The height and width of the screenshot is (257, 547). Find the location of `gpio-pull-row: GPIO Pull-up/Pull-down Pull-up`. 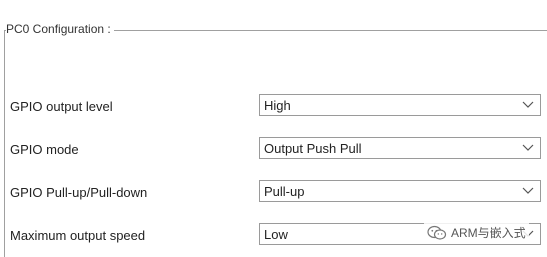

gpio-pull-row: GPIO Pull-up/Pull-down Pull-up is located at coordinates (273, 192).